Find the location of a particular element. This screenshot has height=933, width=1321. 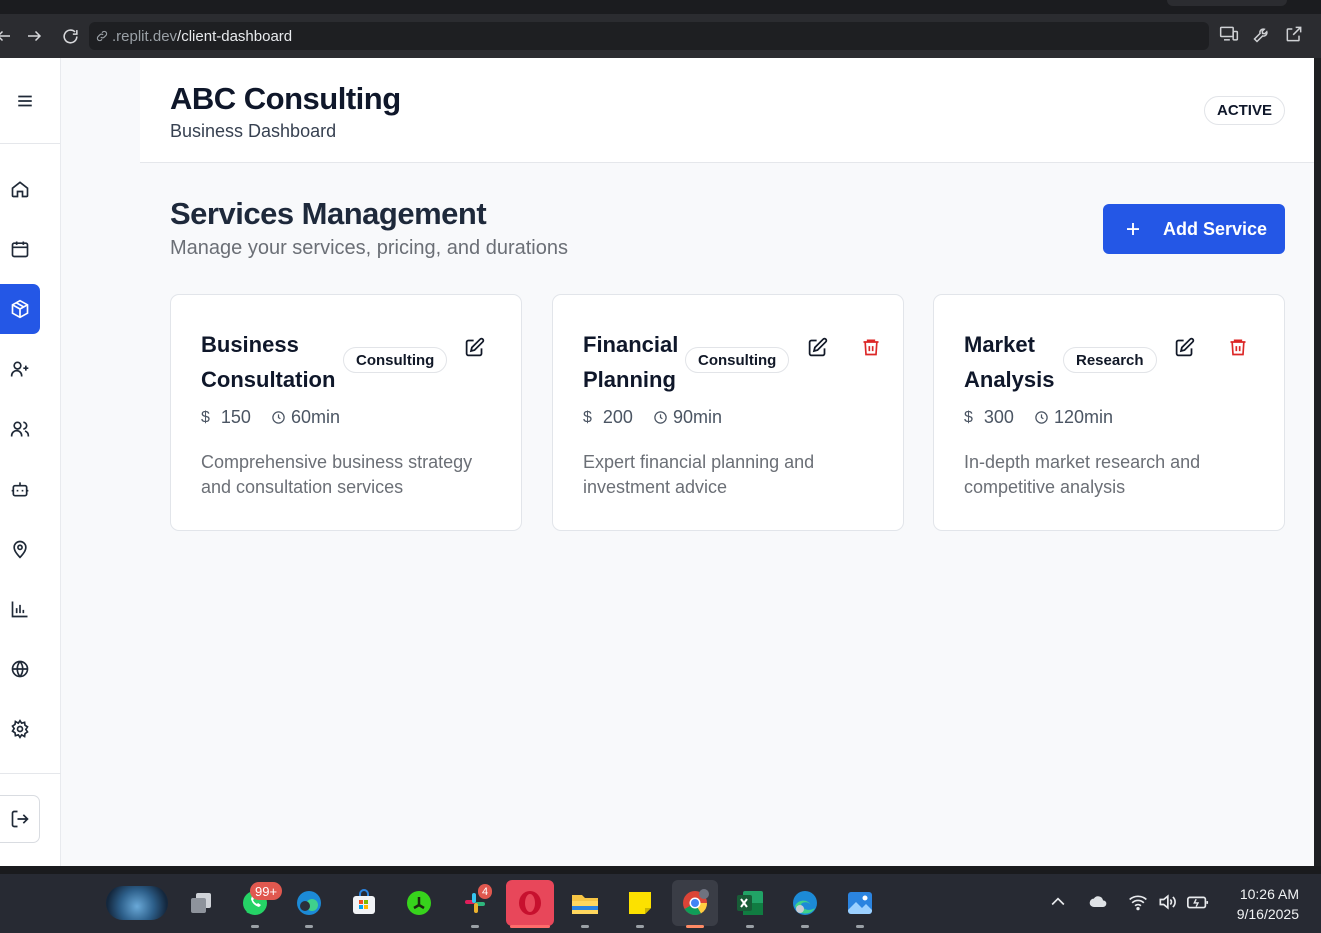

excel-icon is located at coordinates (750, 903).